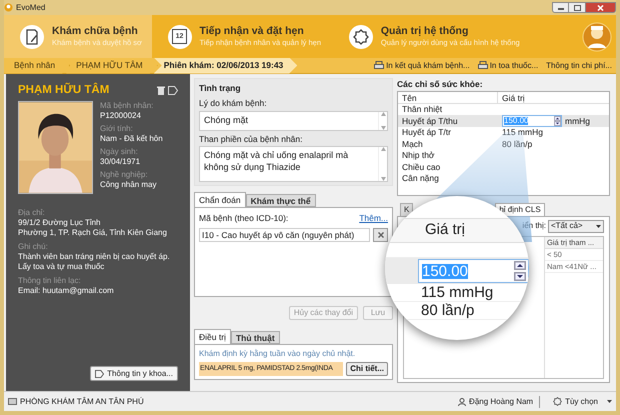  What do you see at coordinates (281, 201) in the screenshot?
I see `tab: Khám thực thể` at bounding box center [281, 201].